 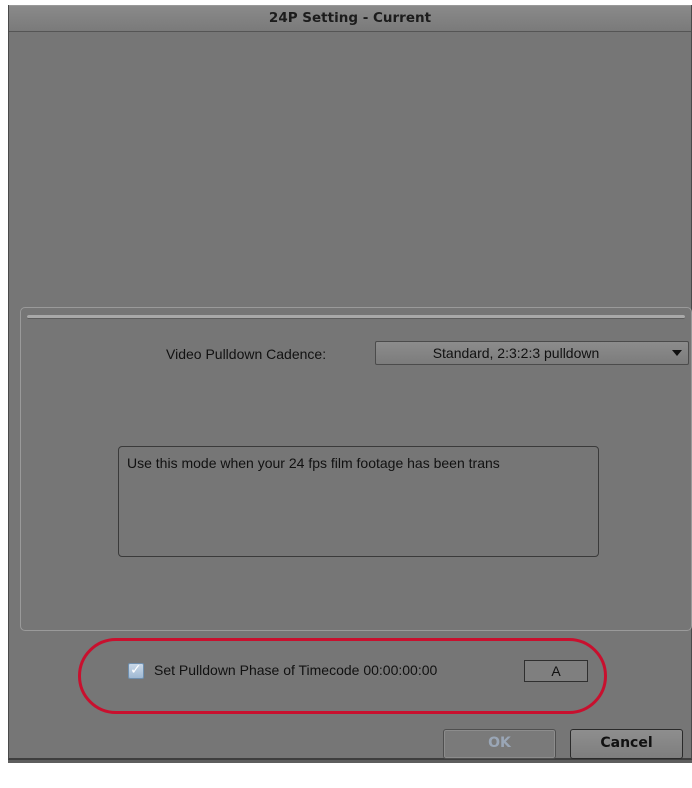 What do you see at coordinates (556, 671) in the screenshot?
I see `pulldown-phase-field: A` at bounding box center [556, 671].